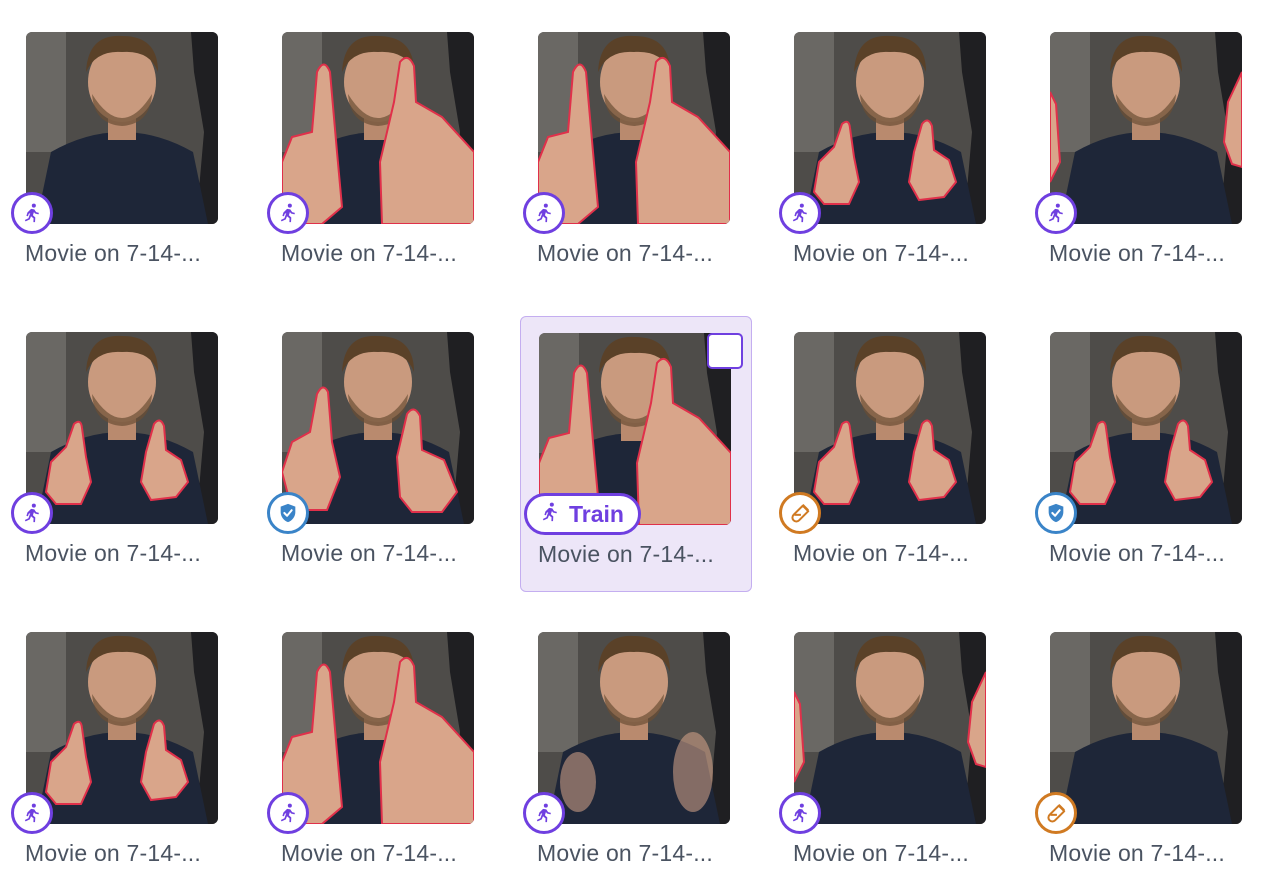 Image resolution: width=1286 pixels, height=890 pixels. What do you see at coordinates (596, 513) in the screenshot?
I see `split-tag-label: Train` at bounding box center [596, 513].